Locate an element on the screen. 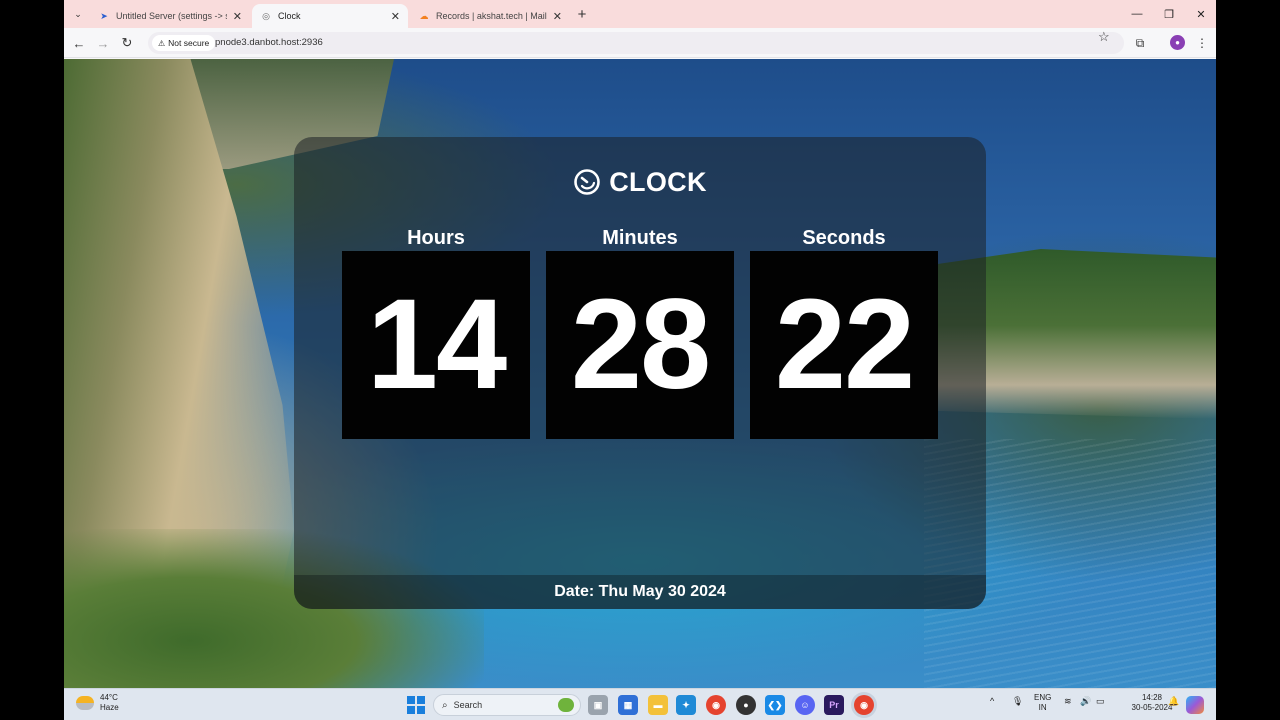  minimize-button: — is located at coordinates (1137, 14).